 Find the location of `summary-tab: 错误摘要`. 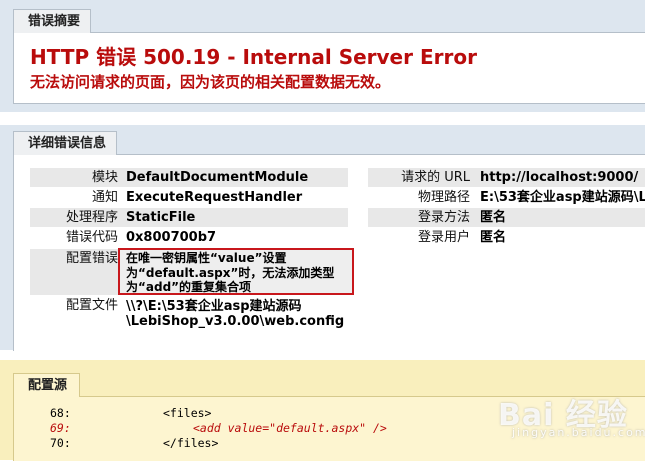

summary-tab: 错误摘要 is located at coordinates (52, 21).